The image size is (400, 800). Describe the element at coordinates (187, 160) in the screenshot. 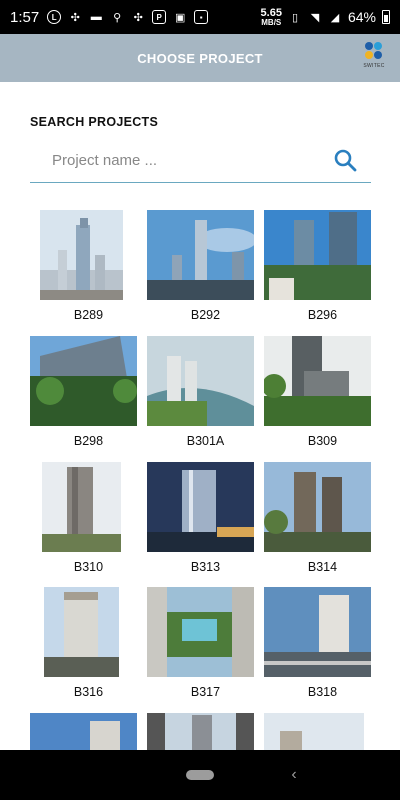

I see `search-input` at that location.